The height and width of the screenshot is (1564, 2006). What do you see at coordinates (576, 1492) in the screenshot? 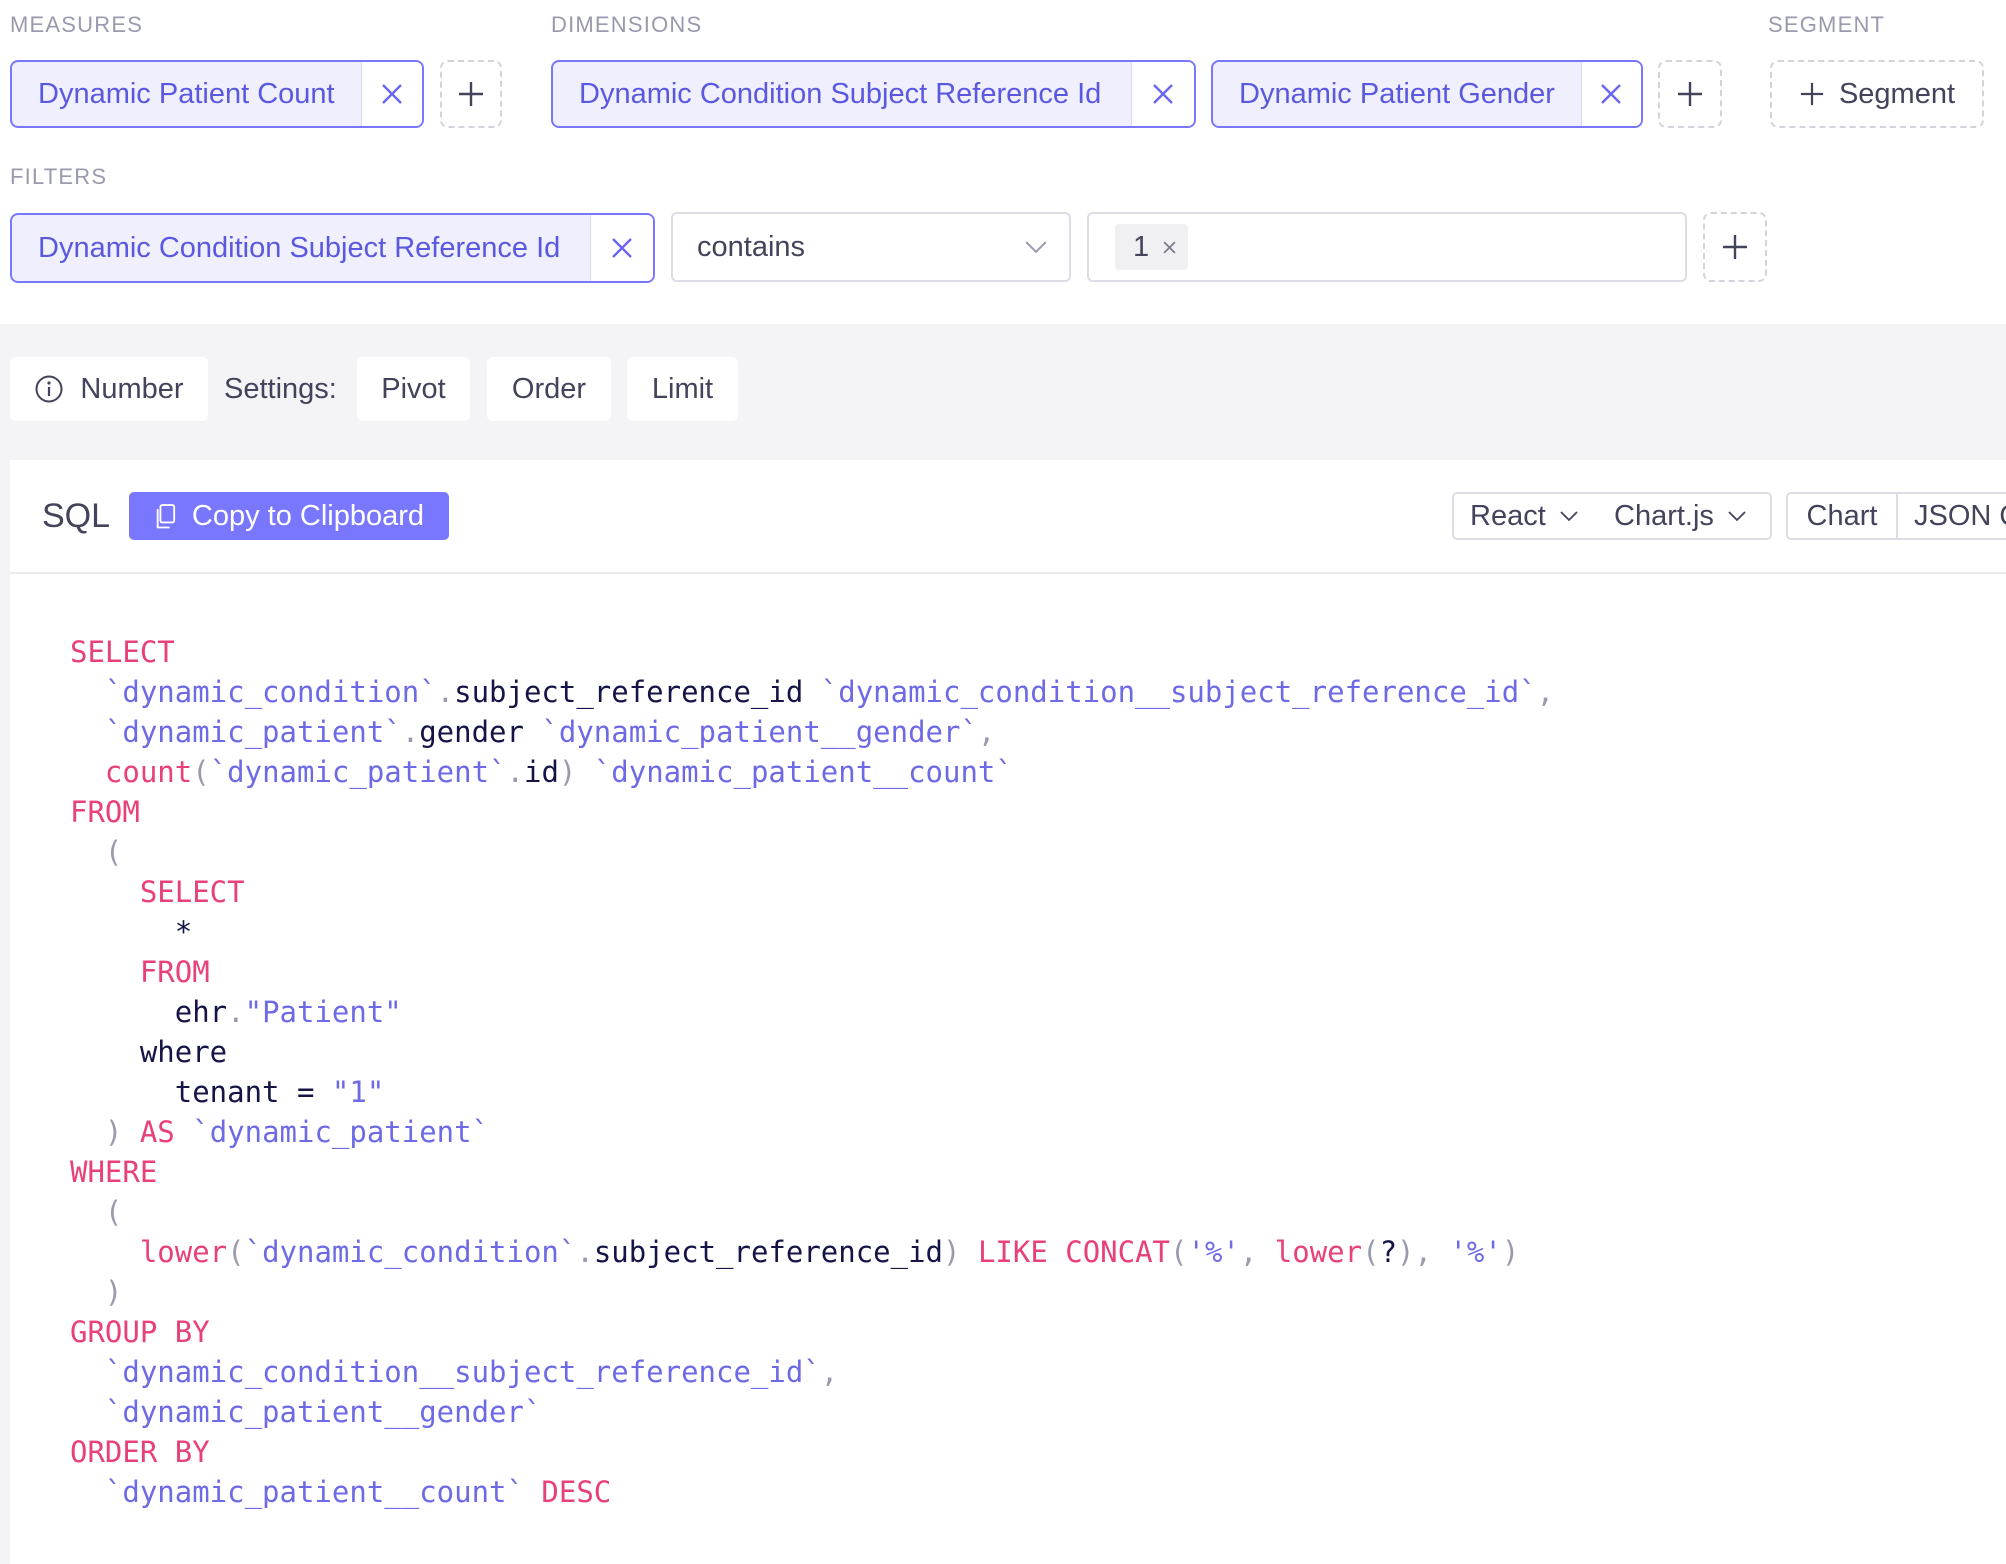
I see `sql-token: DESC` at bounding box center [576, 1492].